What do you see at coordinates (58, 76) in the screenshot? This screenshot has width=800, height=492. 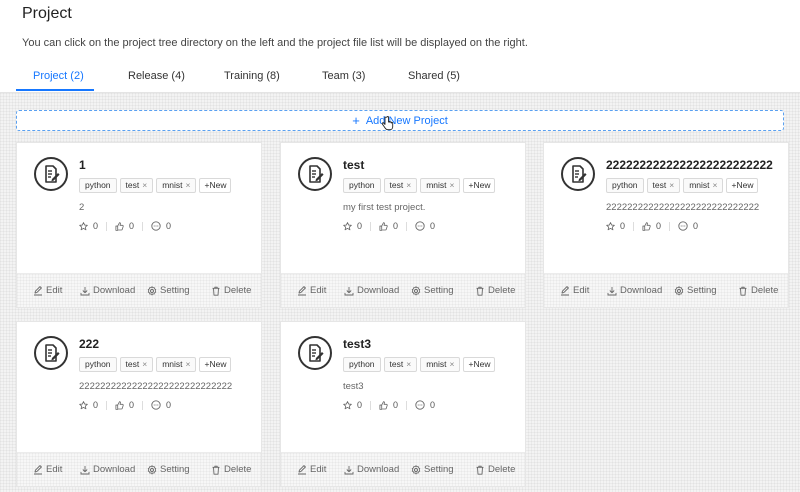 I see `tab-project: Project (2)` at bounding box center [58, 76].